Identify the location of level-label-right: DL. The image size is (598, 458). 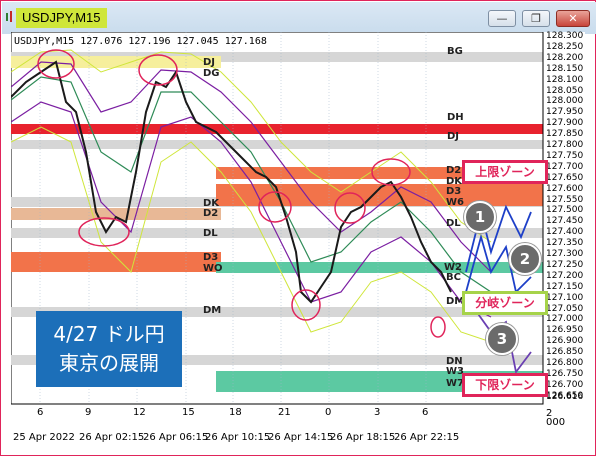
(453, 223).